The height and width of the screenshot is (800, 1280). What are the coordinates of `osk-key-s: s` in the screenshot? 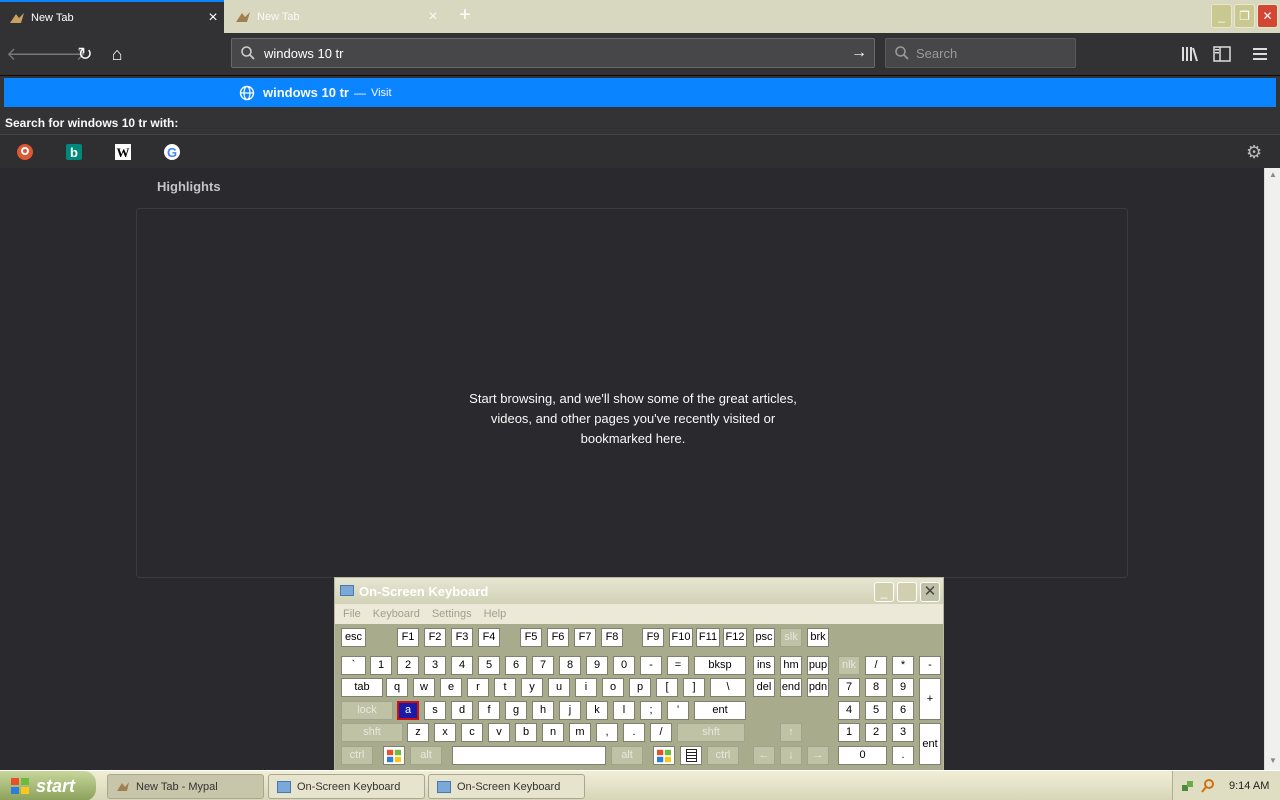 It's located at (435, 710).